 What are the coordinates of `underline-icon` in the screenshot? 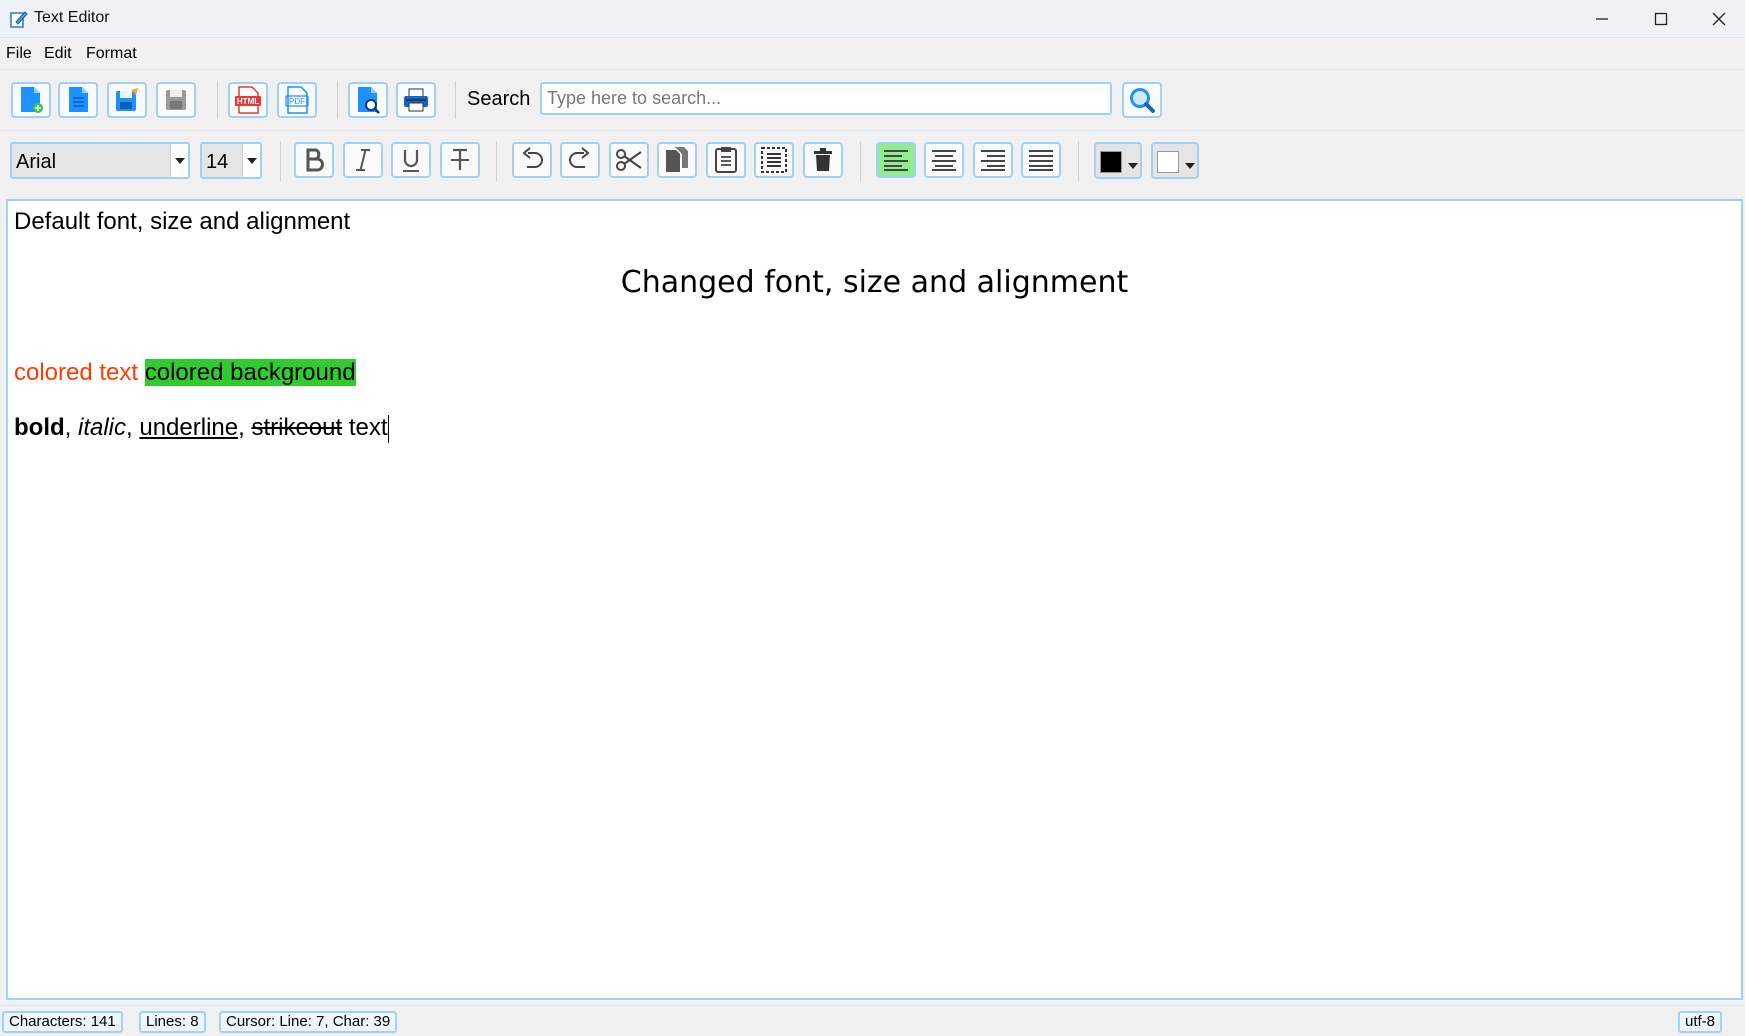 It's located at (411, 161).